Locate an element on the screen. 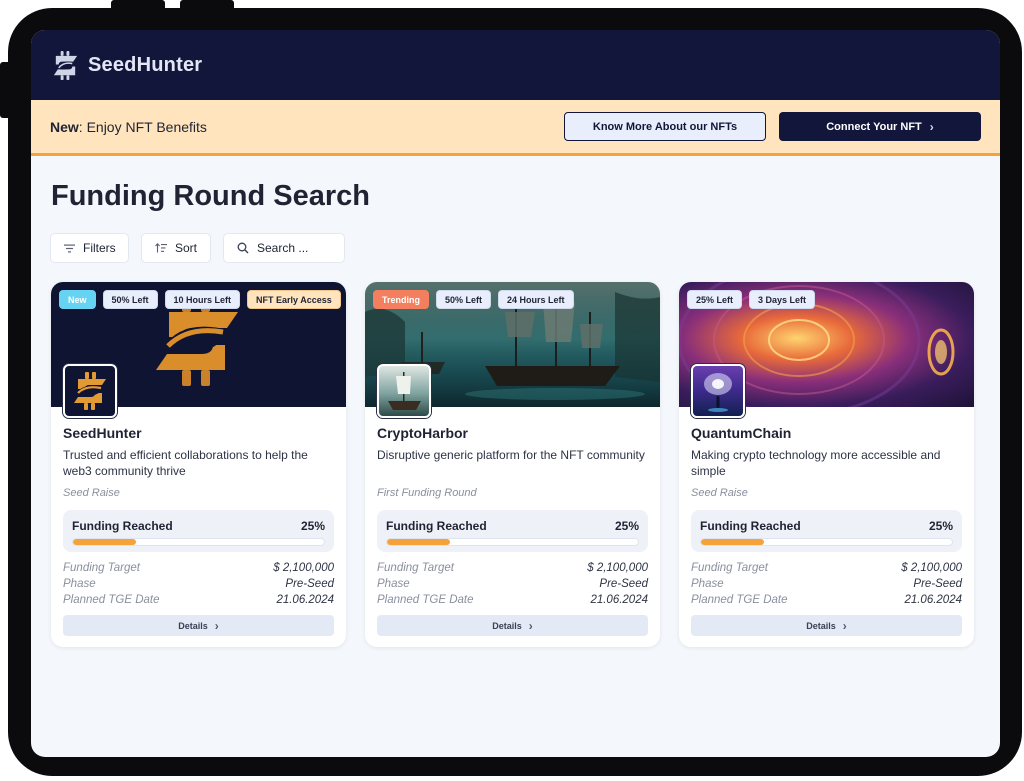  sort-button: Sort is located at coordinates (176, 248).